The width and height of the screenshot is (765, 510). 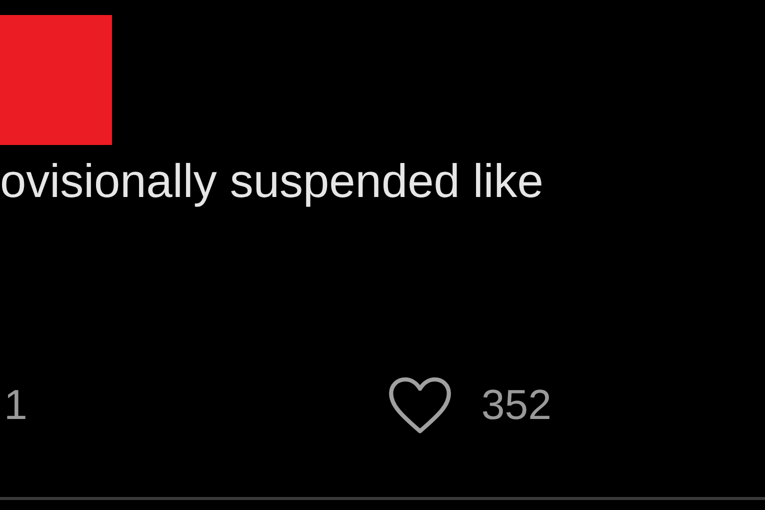 What do you see at coordinates (272, 181) in the screenshot?
I see `post-text: ovisionally suspended like` at bounding box center [272, 181].